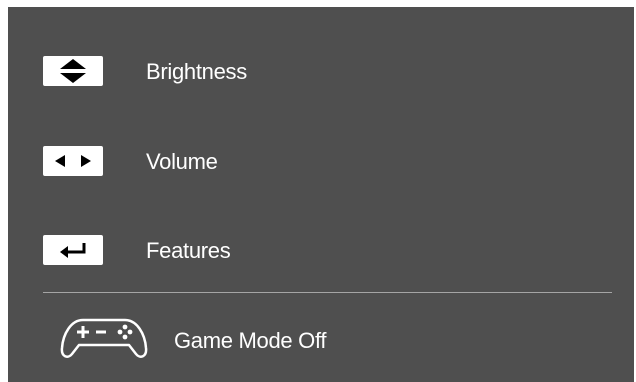 Image resolution: width=636 pixels, height=382 pixels. Describe the element at coordinates (321, 161) in the screenshot. I see `menu-item-volume: Volume` at that location.